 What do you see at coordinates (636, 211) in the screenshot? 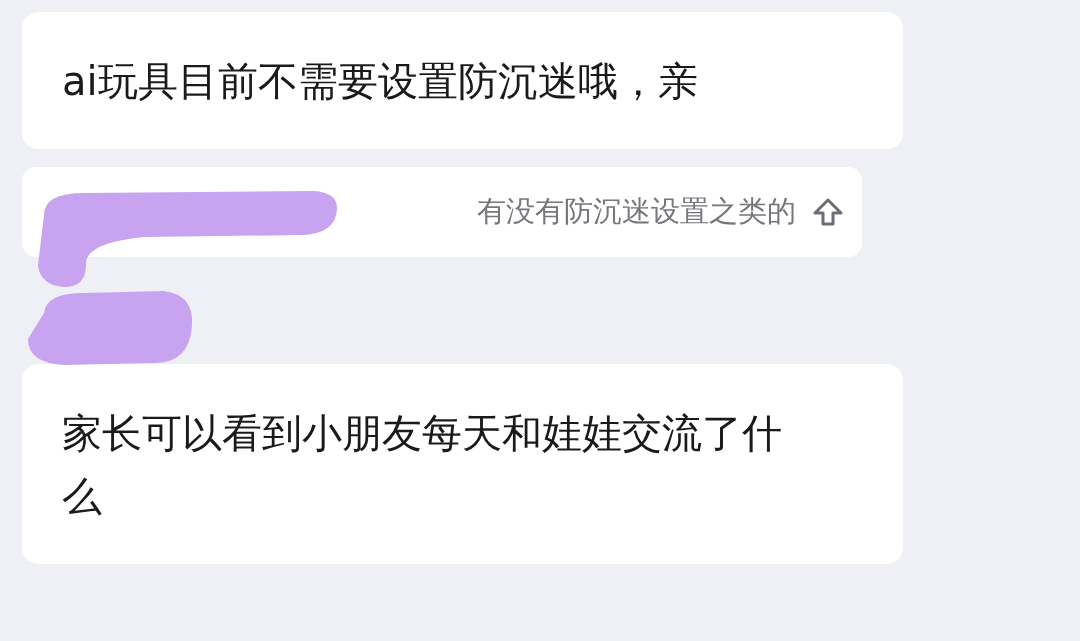
I see `quoted-text: 有没有防沉迷设置之类的` at bounding box center [636, 211].